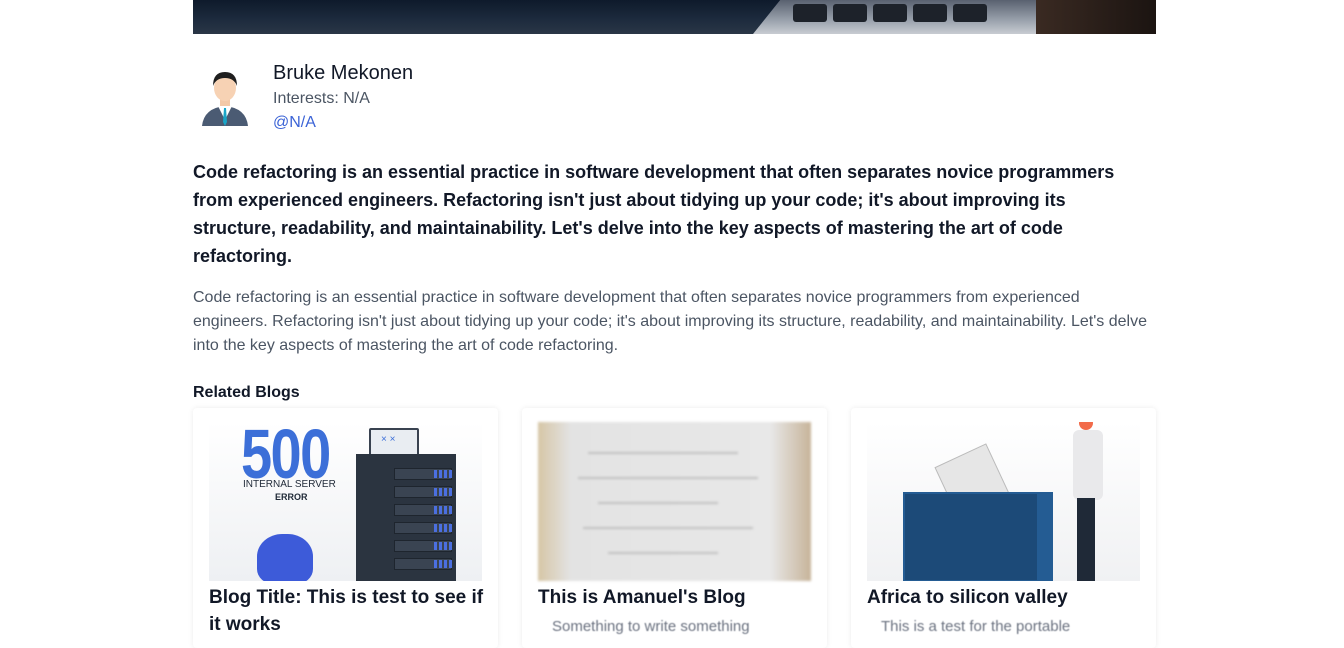 Image resolution: width=1344 pixels, height=648 pixels. Describe the element at coordinates (1004, 597) in the screenshot. I see `related-blog-title: Africa to silicon valley` at that location.